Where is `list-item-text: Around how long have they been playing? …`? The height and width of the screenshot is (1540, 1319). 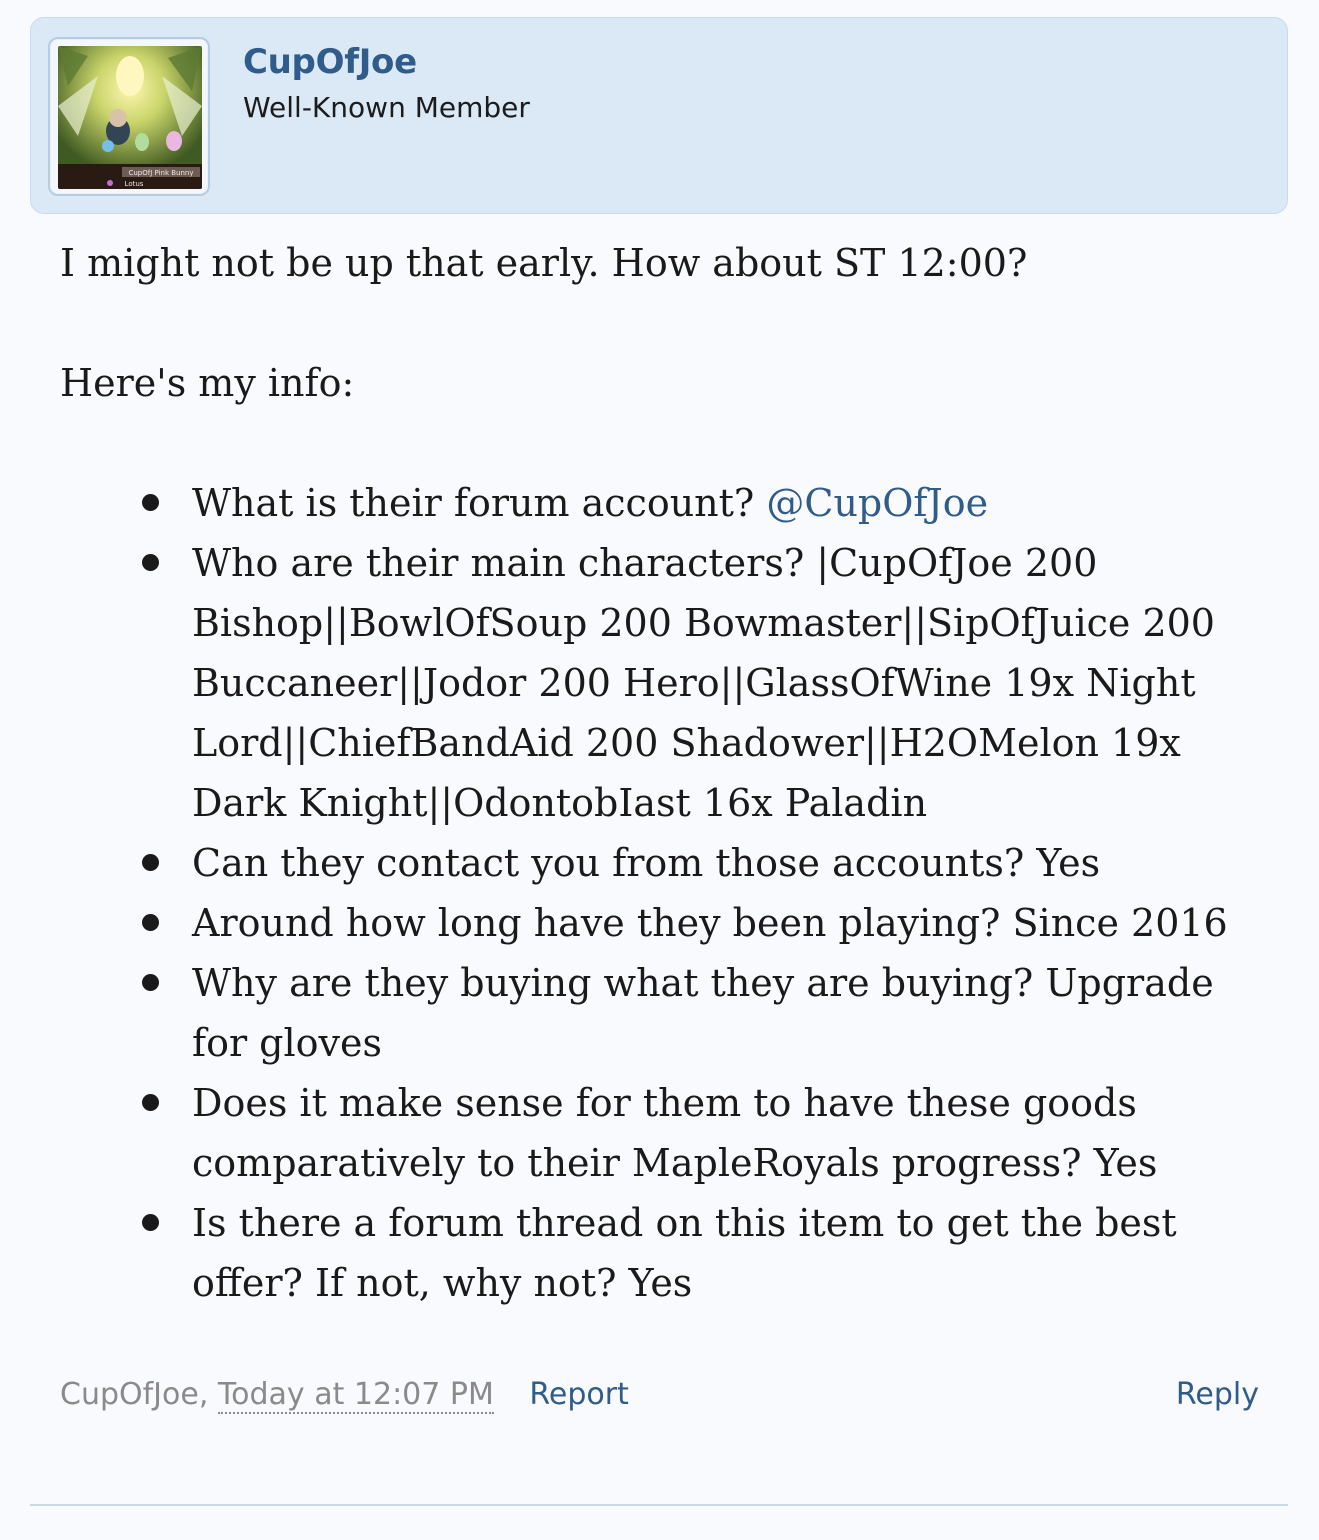 list-item-text: Around how long have they been playing? … is located at coordinates (710, 923).